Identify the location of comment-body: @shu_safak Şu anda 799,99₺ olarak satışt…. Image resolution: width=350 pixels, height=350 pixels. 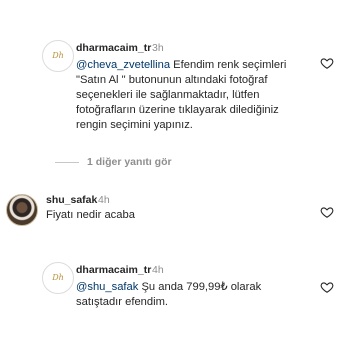
(201, 295).